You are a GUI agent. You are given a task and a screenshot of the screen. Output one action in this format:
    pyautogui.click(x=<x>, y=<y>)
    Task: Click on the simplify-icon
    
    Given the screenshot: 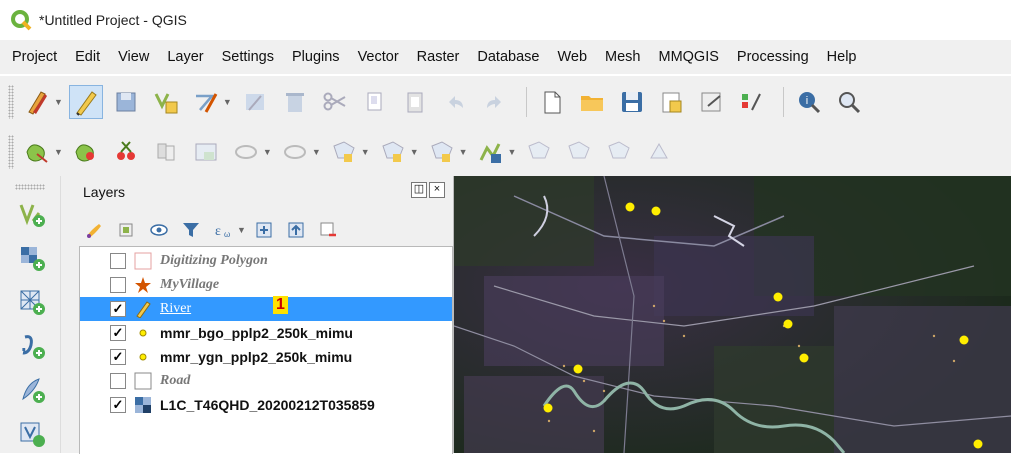 What is the action you would take?
    pyautogui.click(x=344, y=151)
    